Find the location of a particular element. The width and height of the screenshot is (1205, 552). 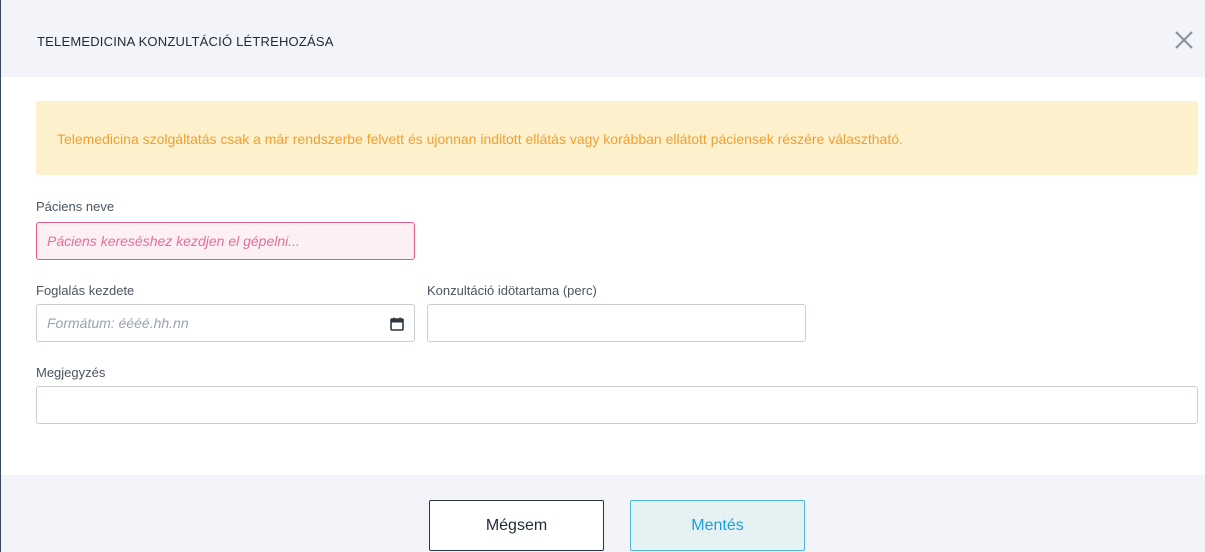

duration-field is located at coordinates (616, 323).